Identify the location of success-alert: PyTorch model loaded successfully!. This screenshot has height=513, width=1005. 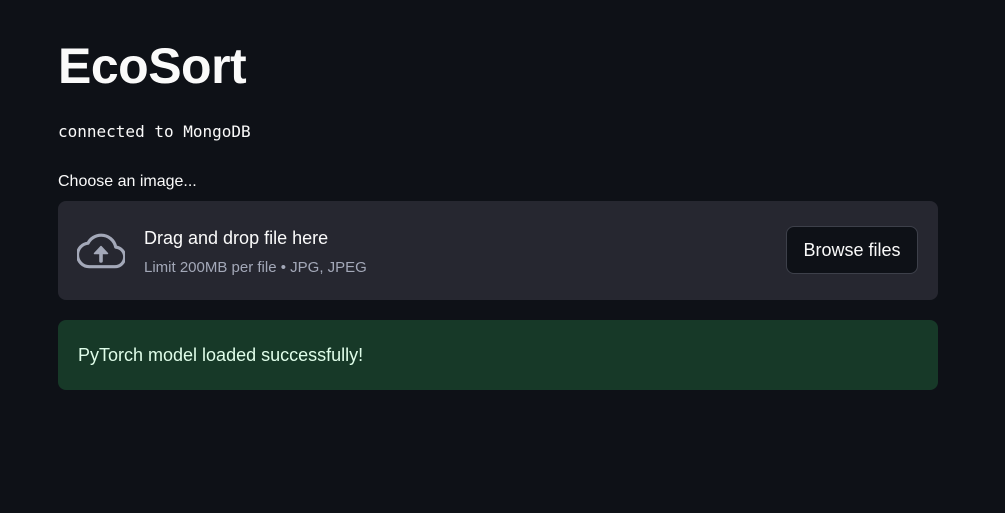
(498, 355).